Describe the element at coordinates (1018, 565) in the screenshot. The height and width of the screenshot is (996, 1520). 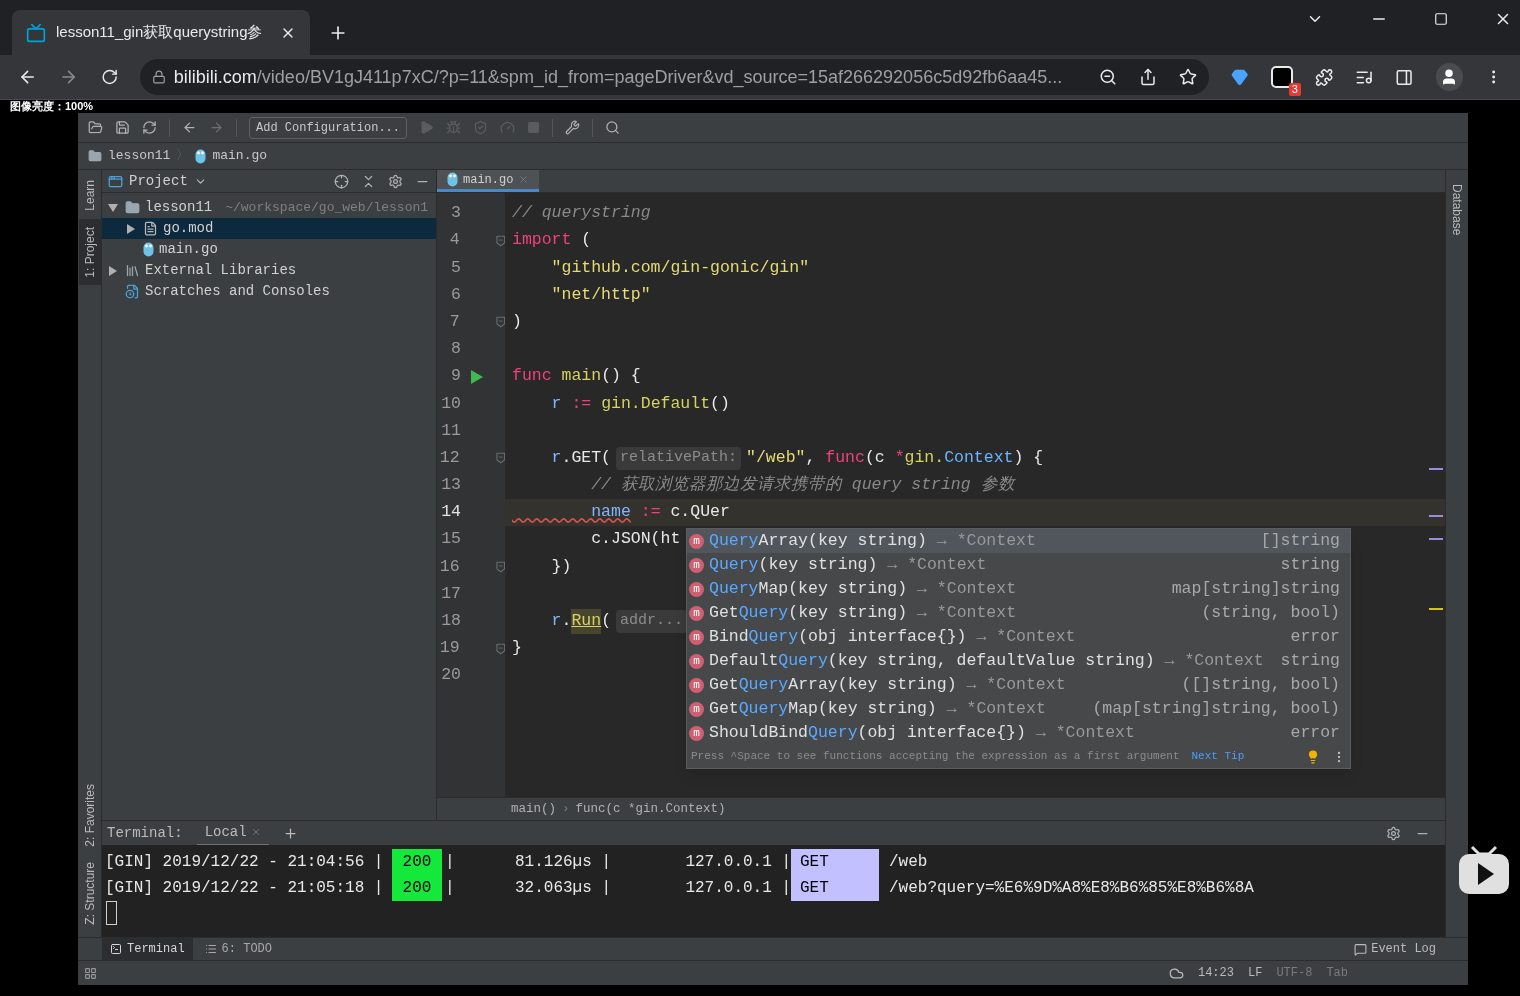
I see `completion-item: m Query(key string) → *Context string` at that location.